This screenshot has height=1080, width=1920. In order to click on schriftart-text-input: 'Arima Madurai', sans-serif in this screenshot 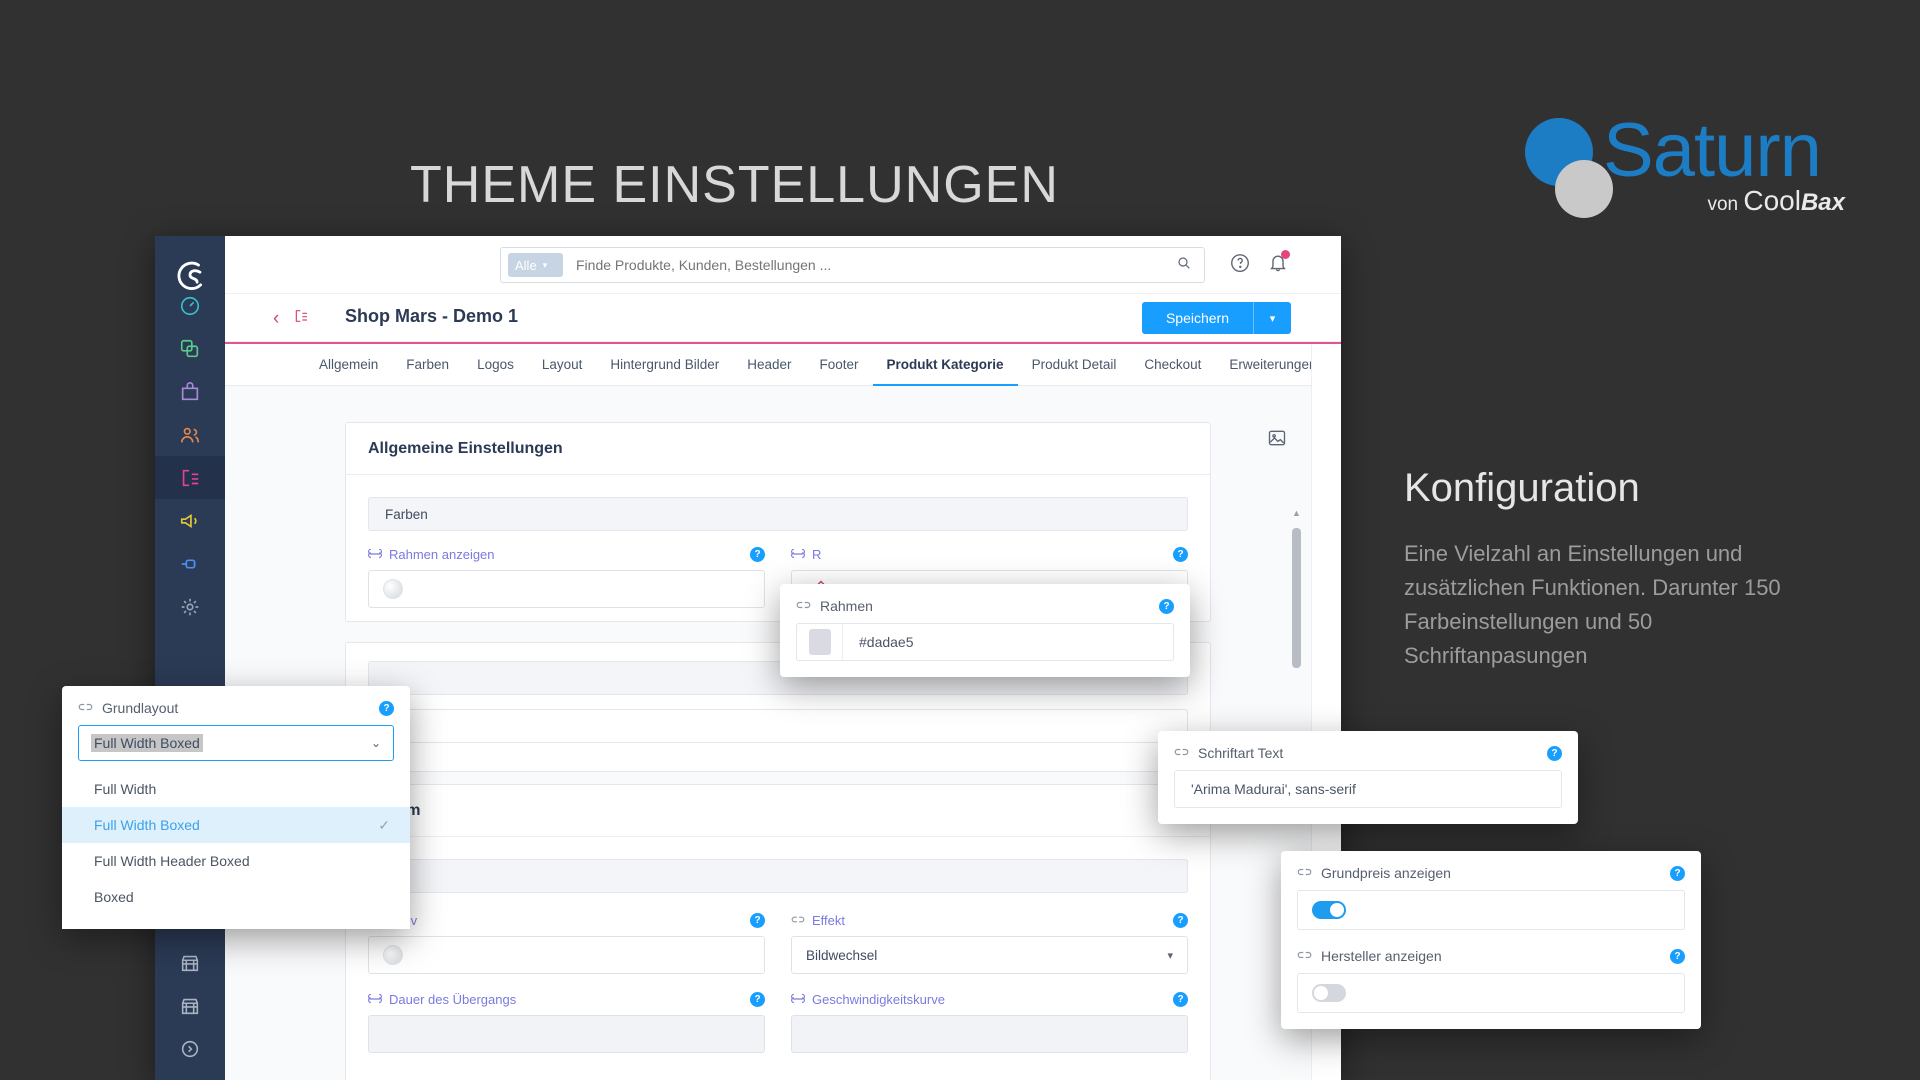, I will do `click(1368, 789)`.